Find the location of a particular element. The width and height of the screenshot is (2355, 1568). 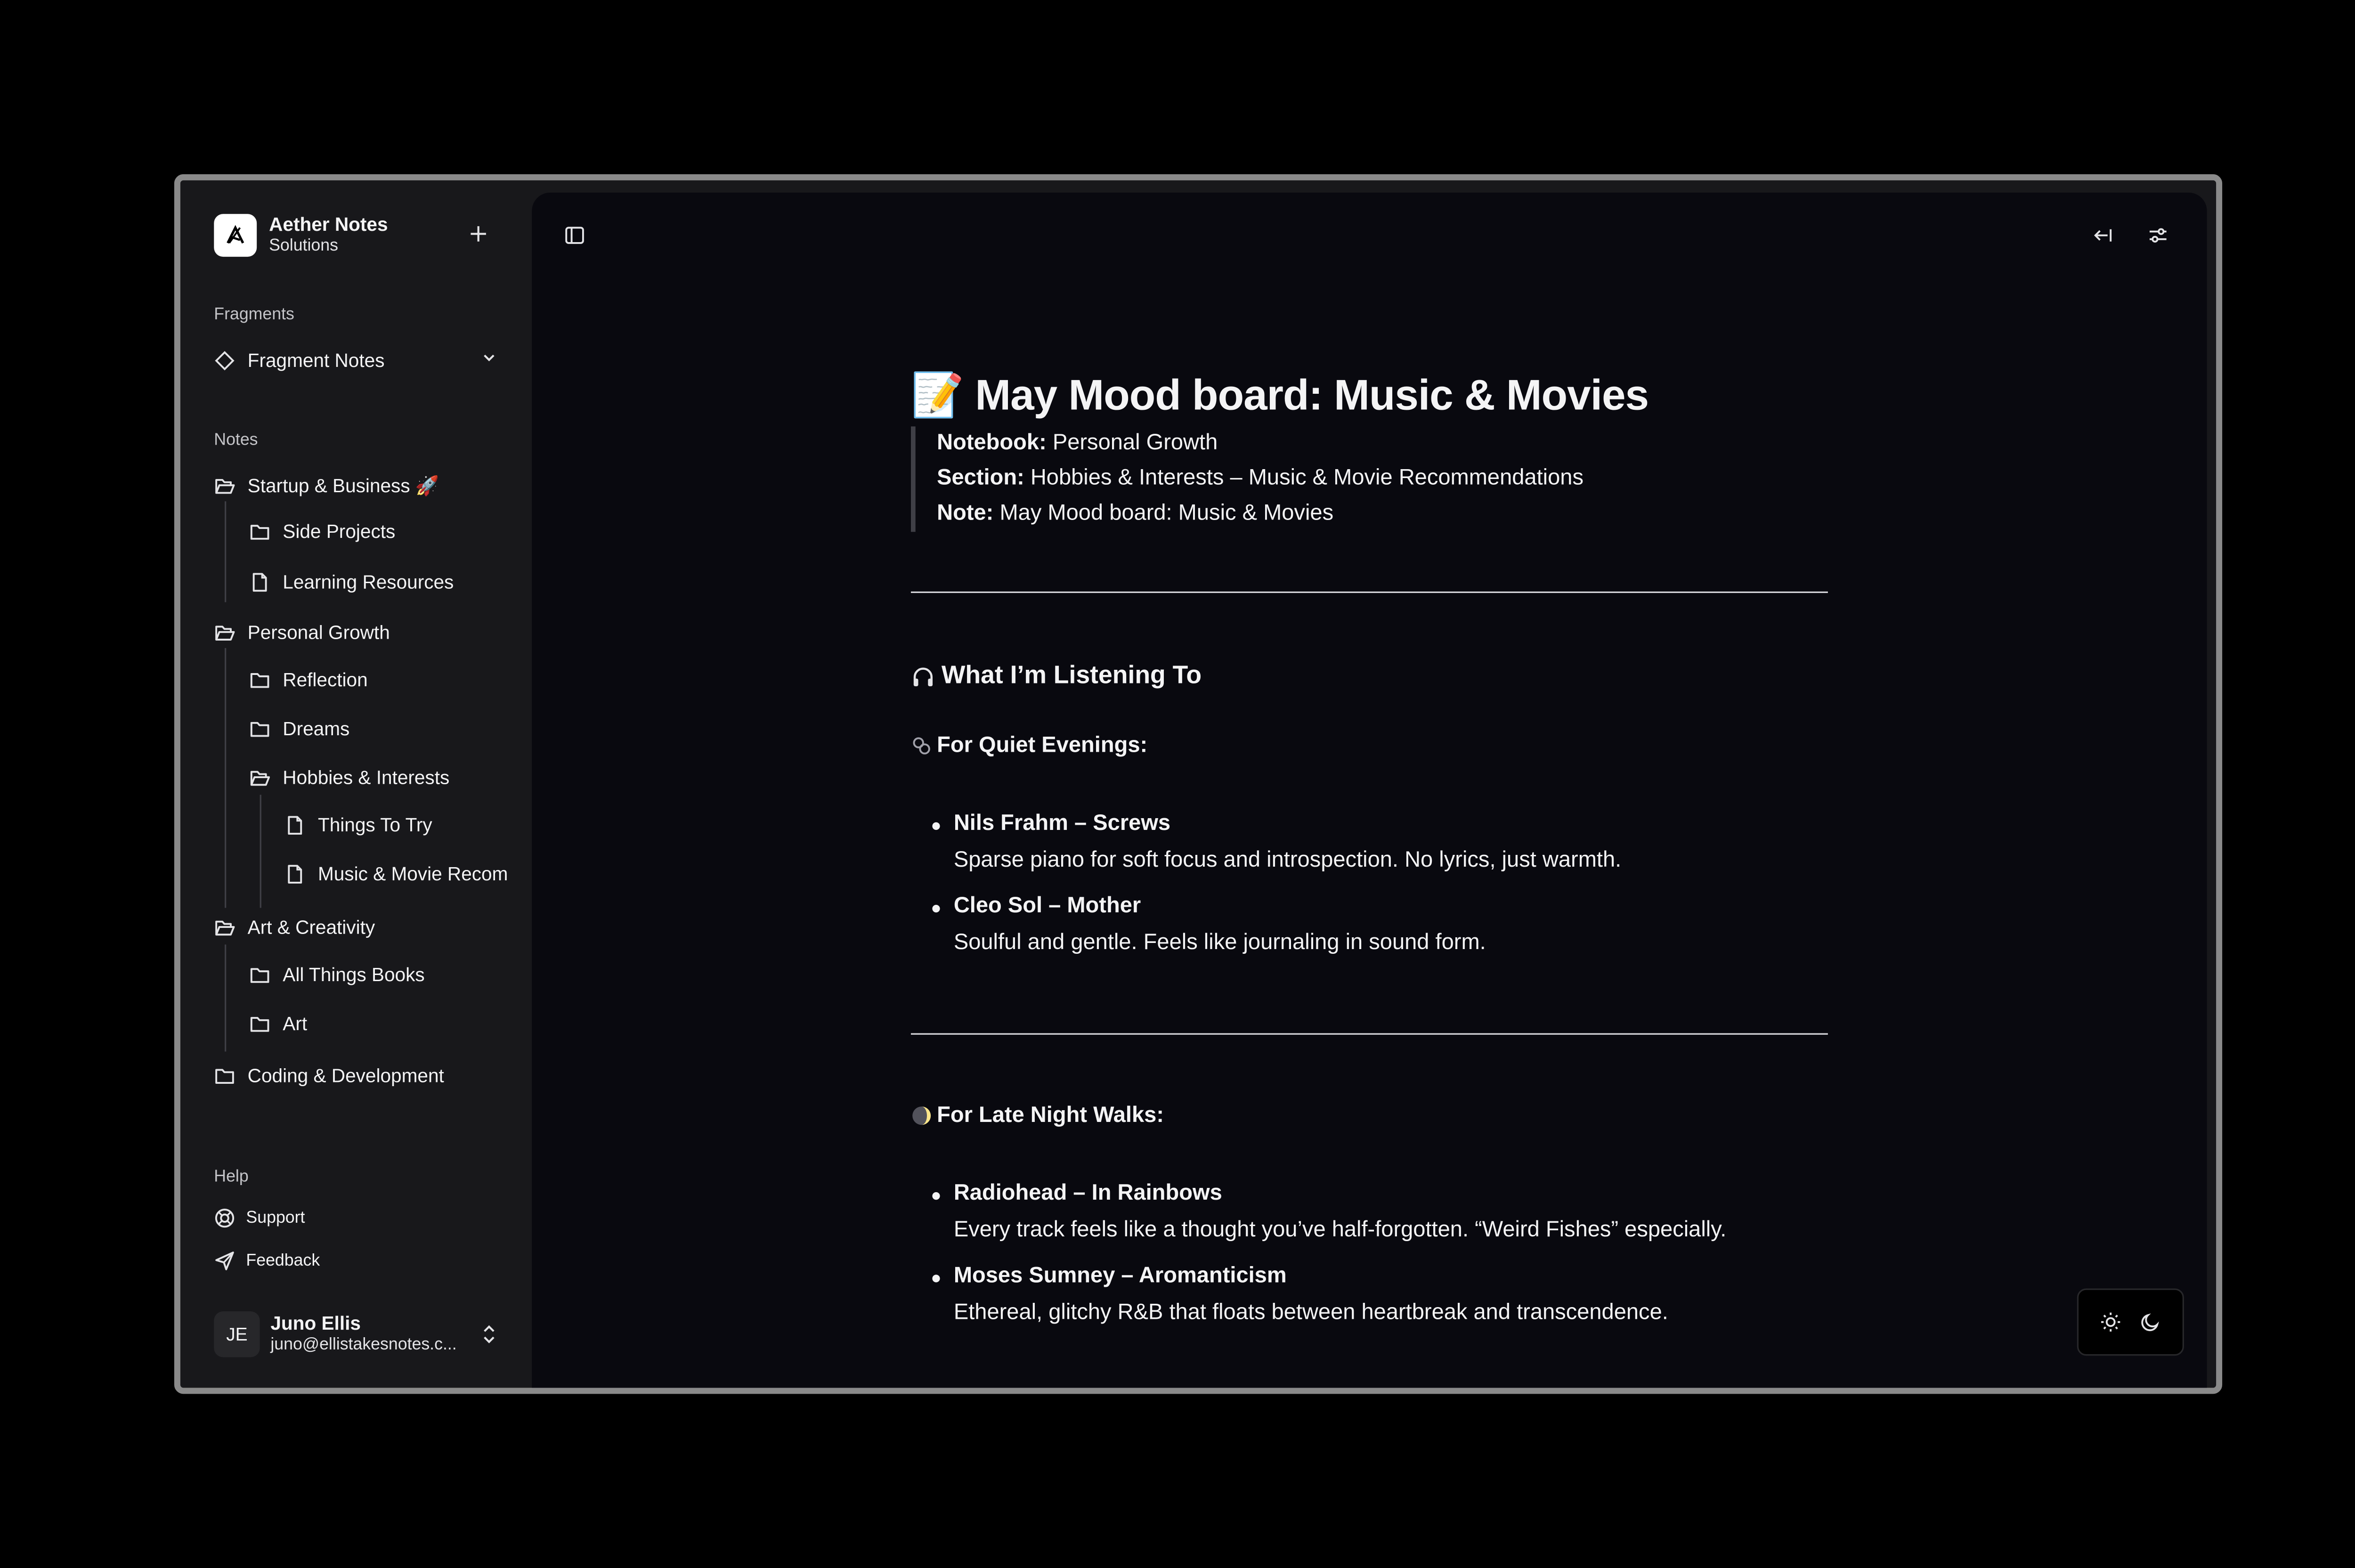

theme-switcher is located at coordinates (2130, 1322).